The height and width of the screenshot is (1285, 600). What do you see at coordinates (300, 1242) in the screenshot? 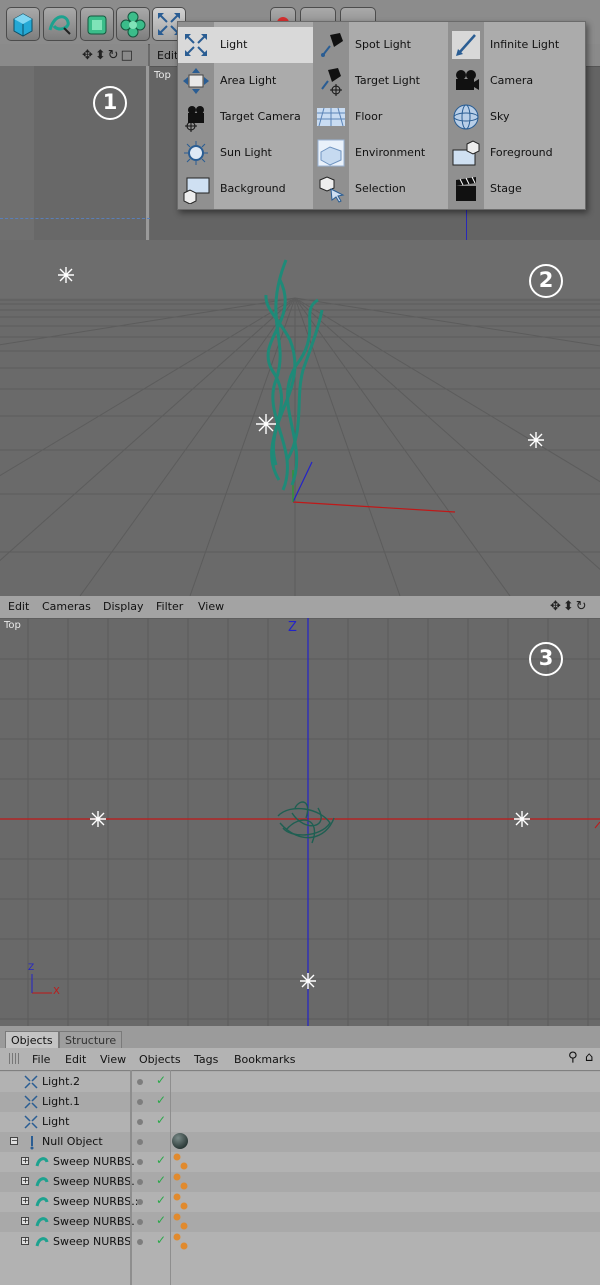
I see `object-row: + Sweep NURBS ✓` at bounding box center [300, 1242].